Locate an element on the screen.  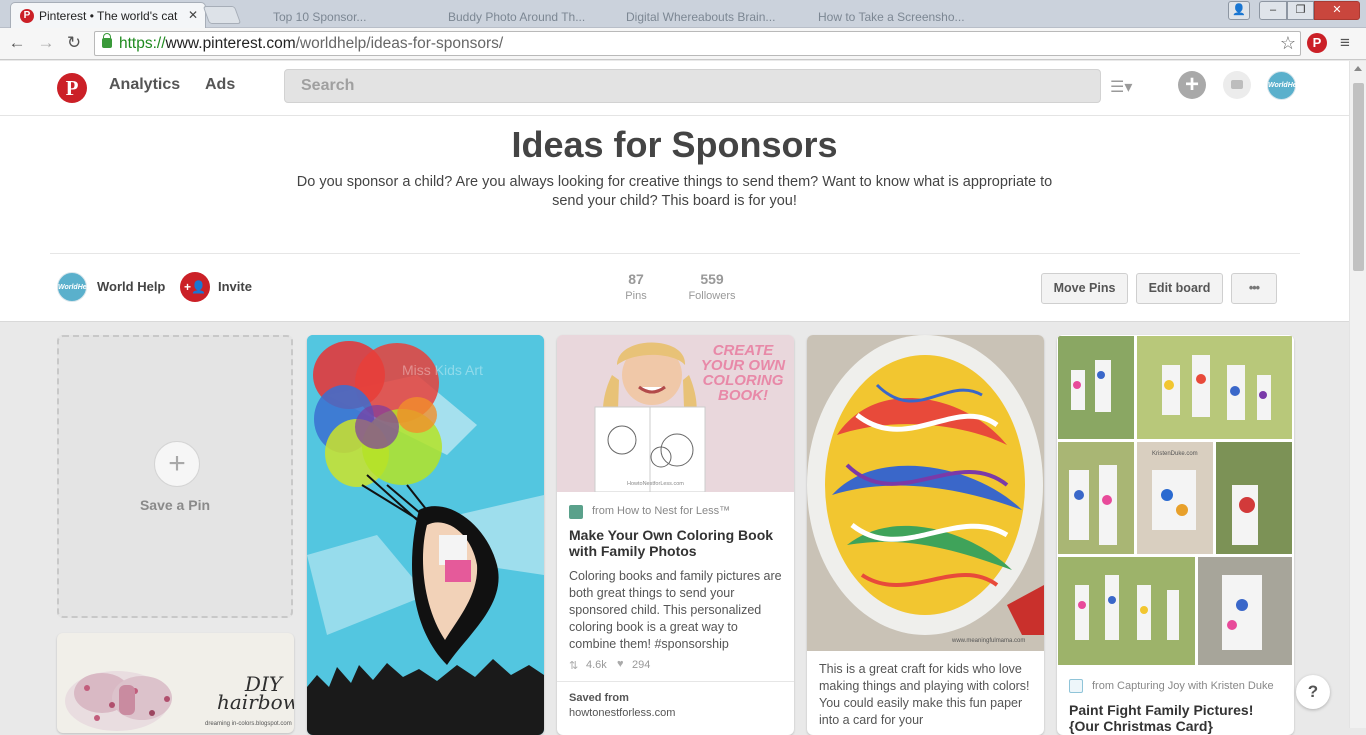
plus-icon: + is located at coordinates (177, 464).